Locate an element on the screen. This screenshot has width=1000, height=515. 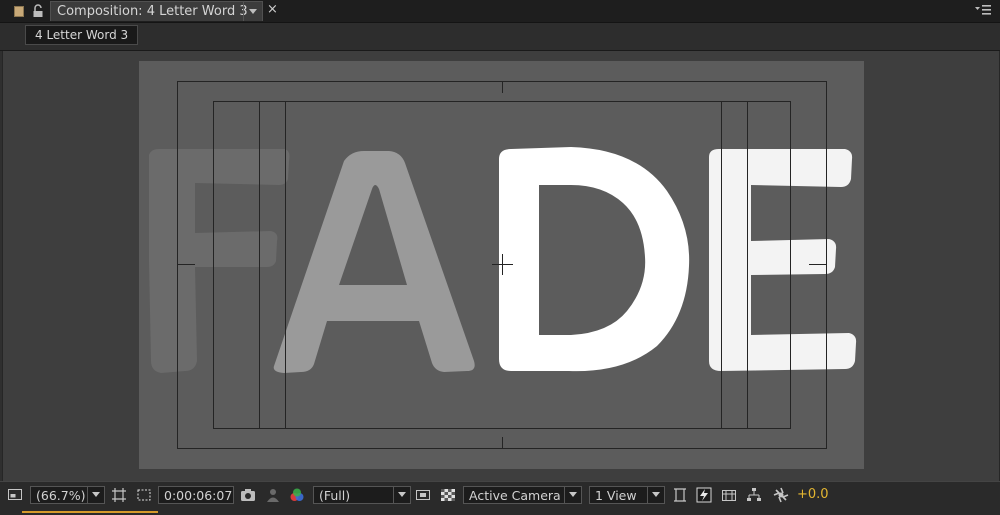
panel-tab-bar: Composition: 4 Letter Word 3 × is located at coordinates (500, 11).